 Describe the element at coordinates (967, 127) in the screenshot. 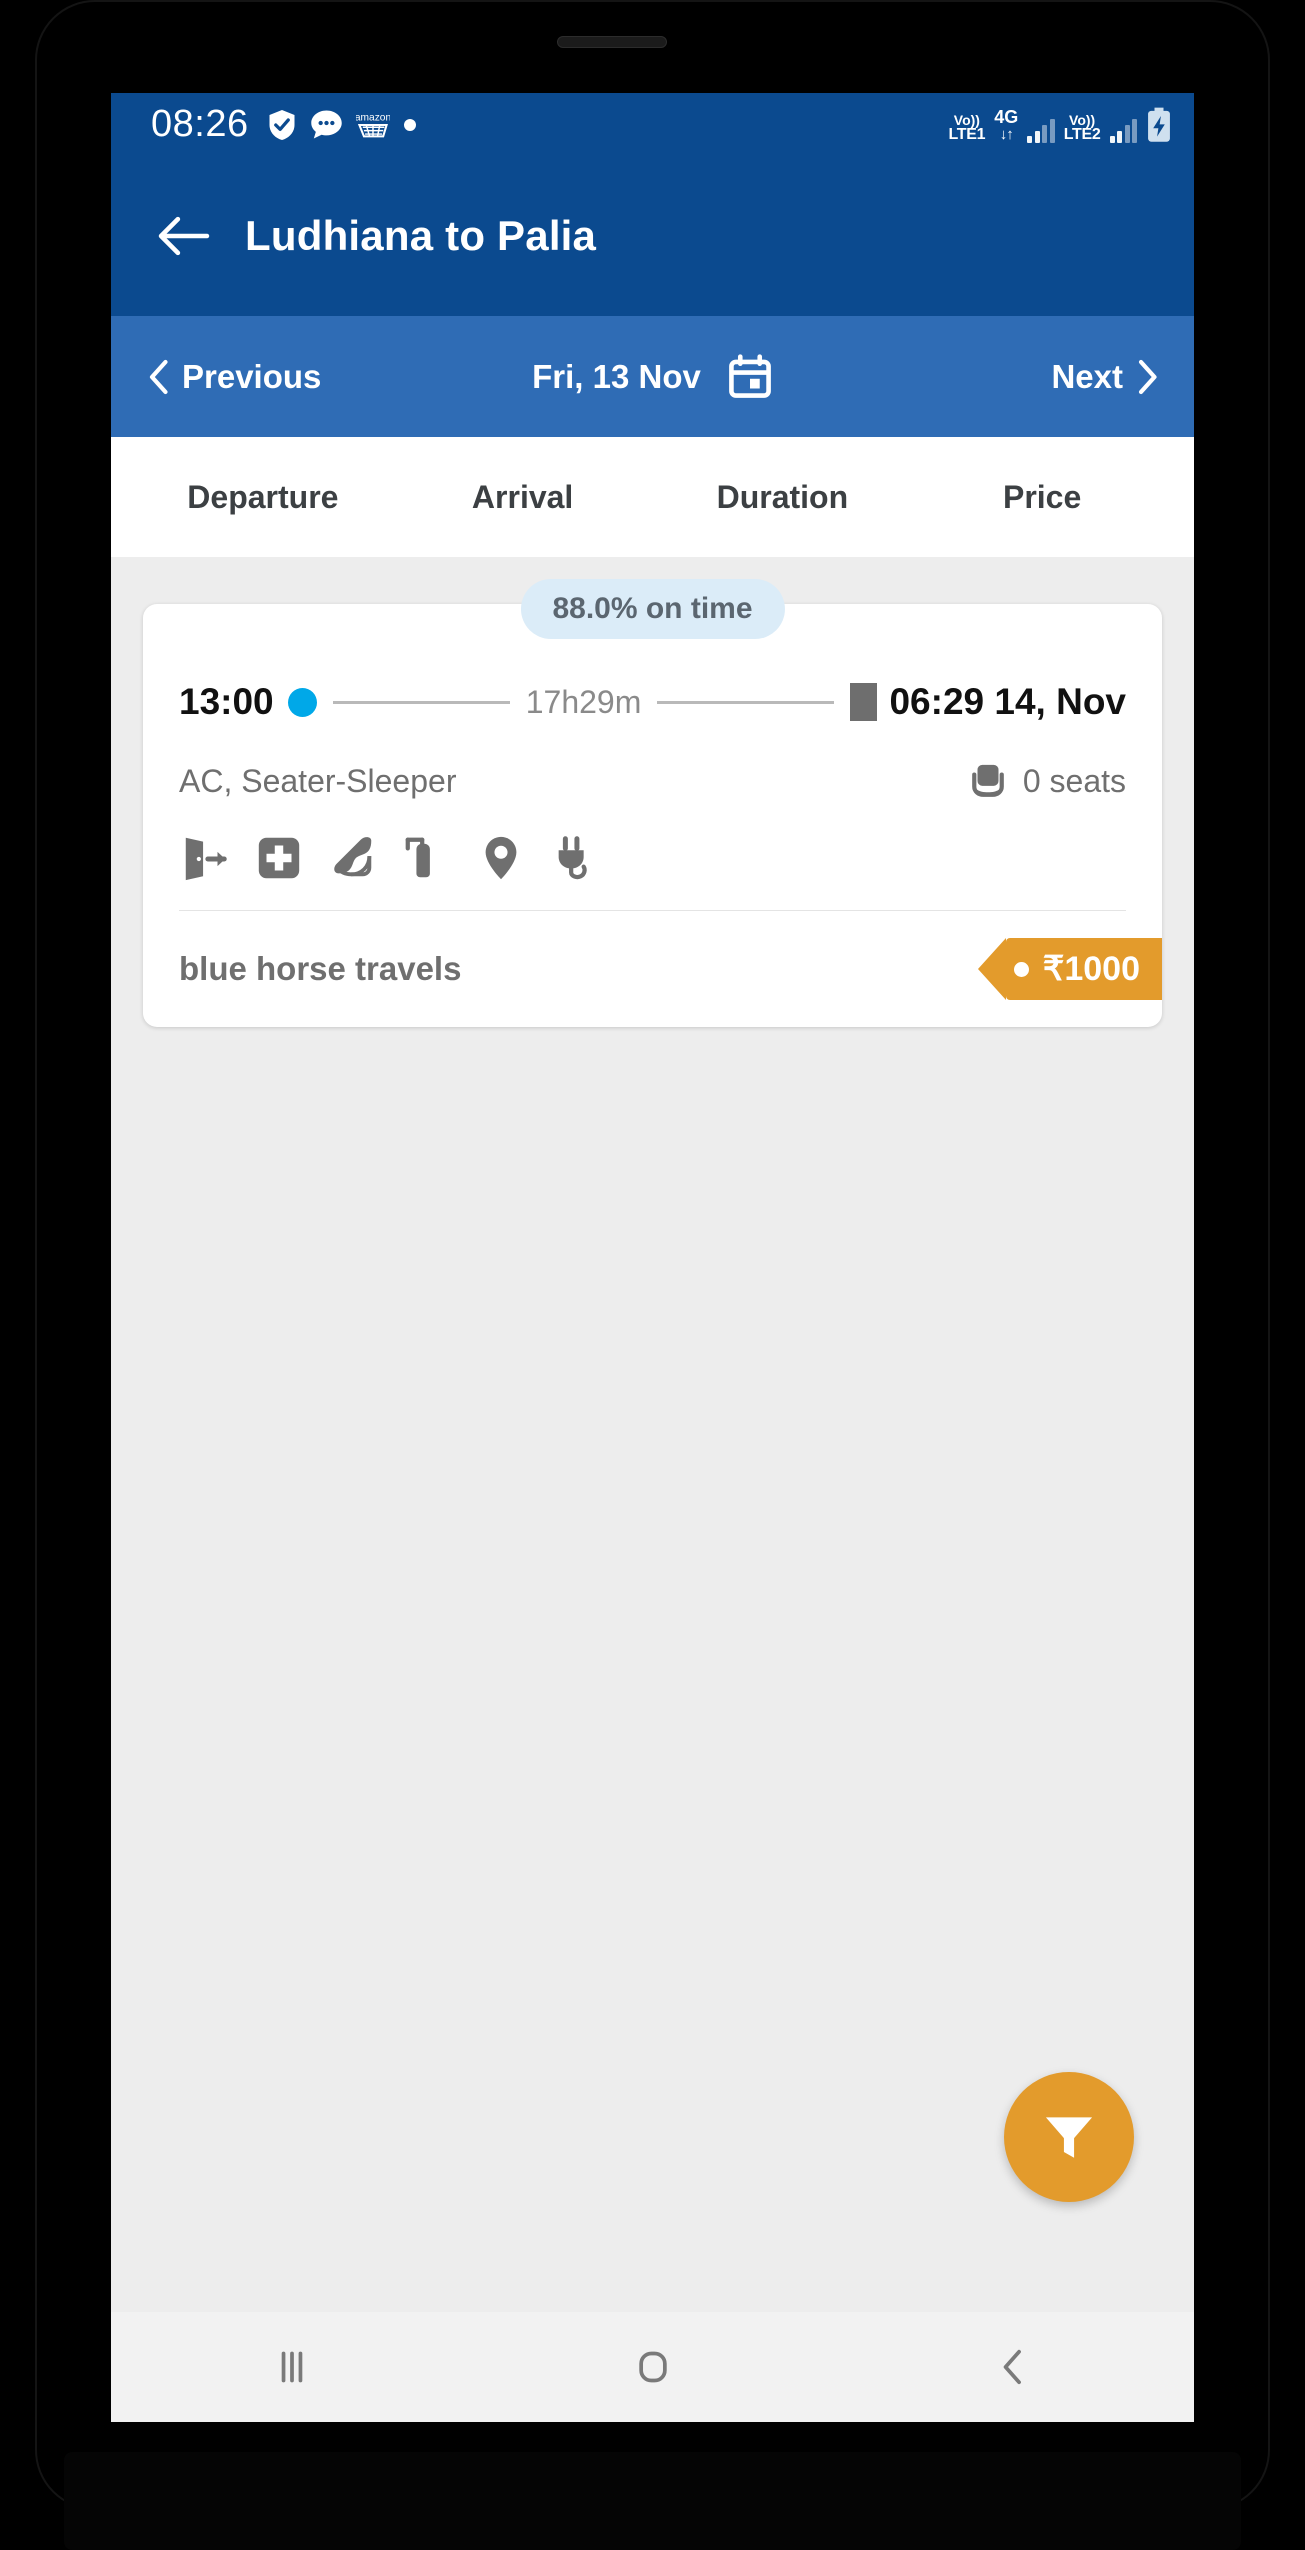

I see `volte1-icon: Vo)) LTE1` at that location.